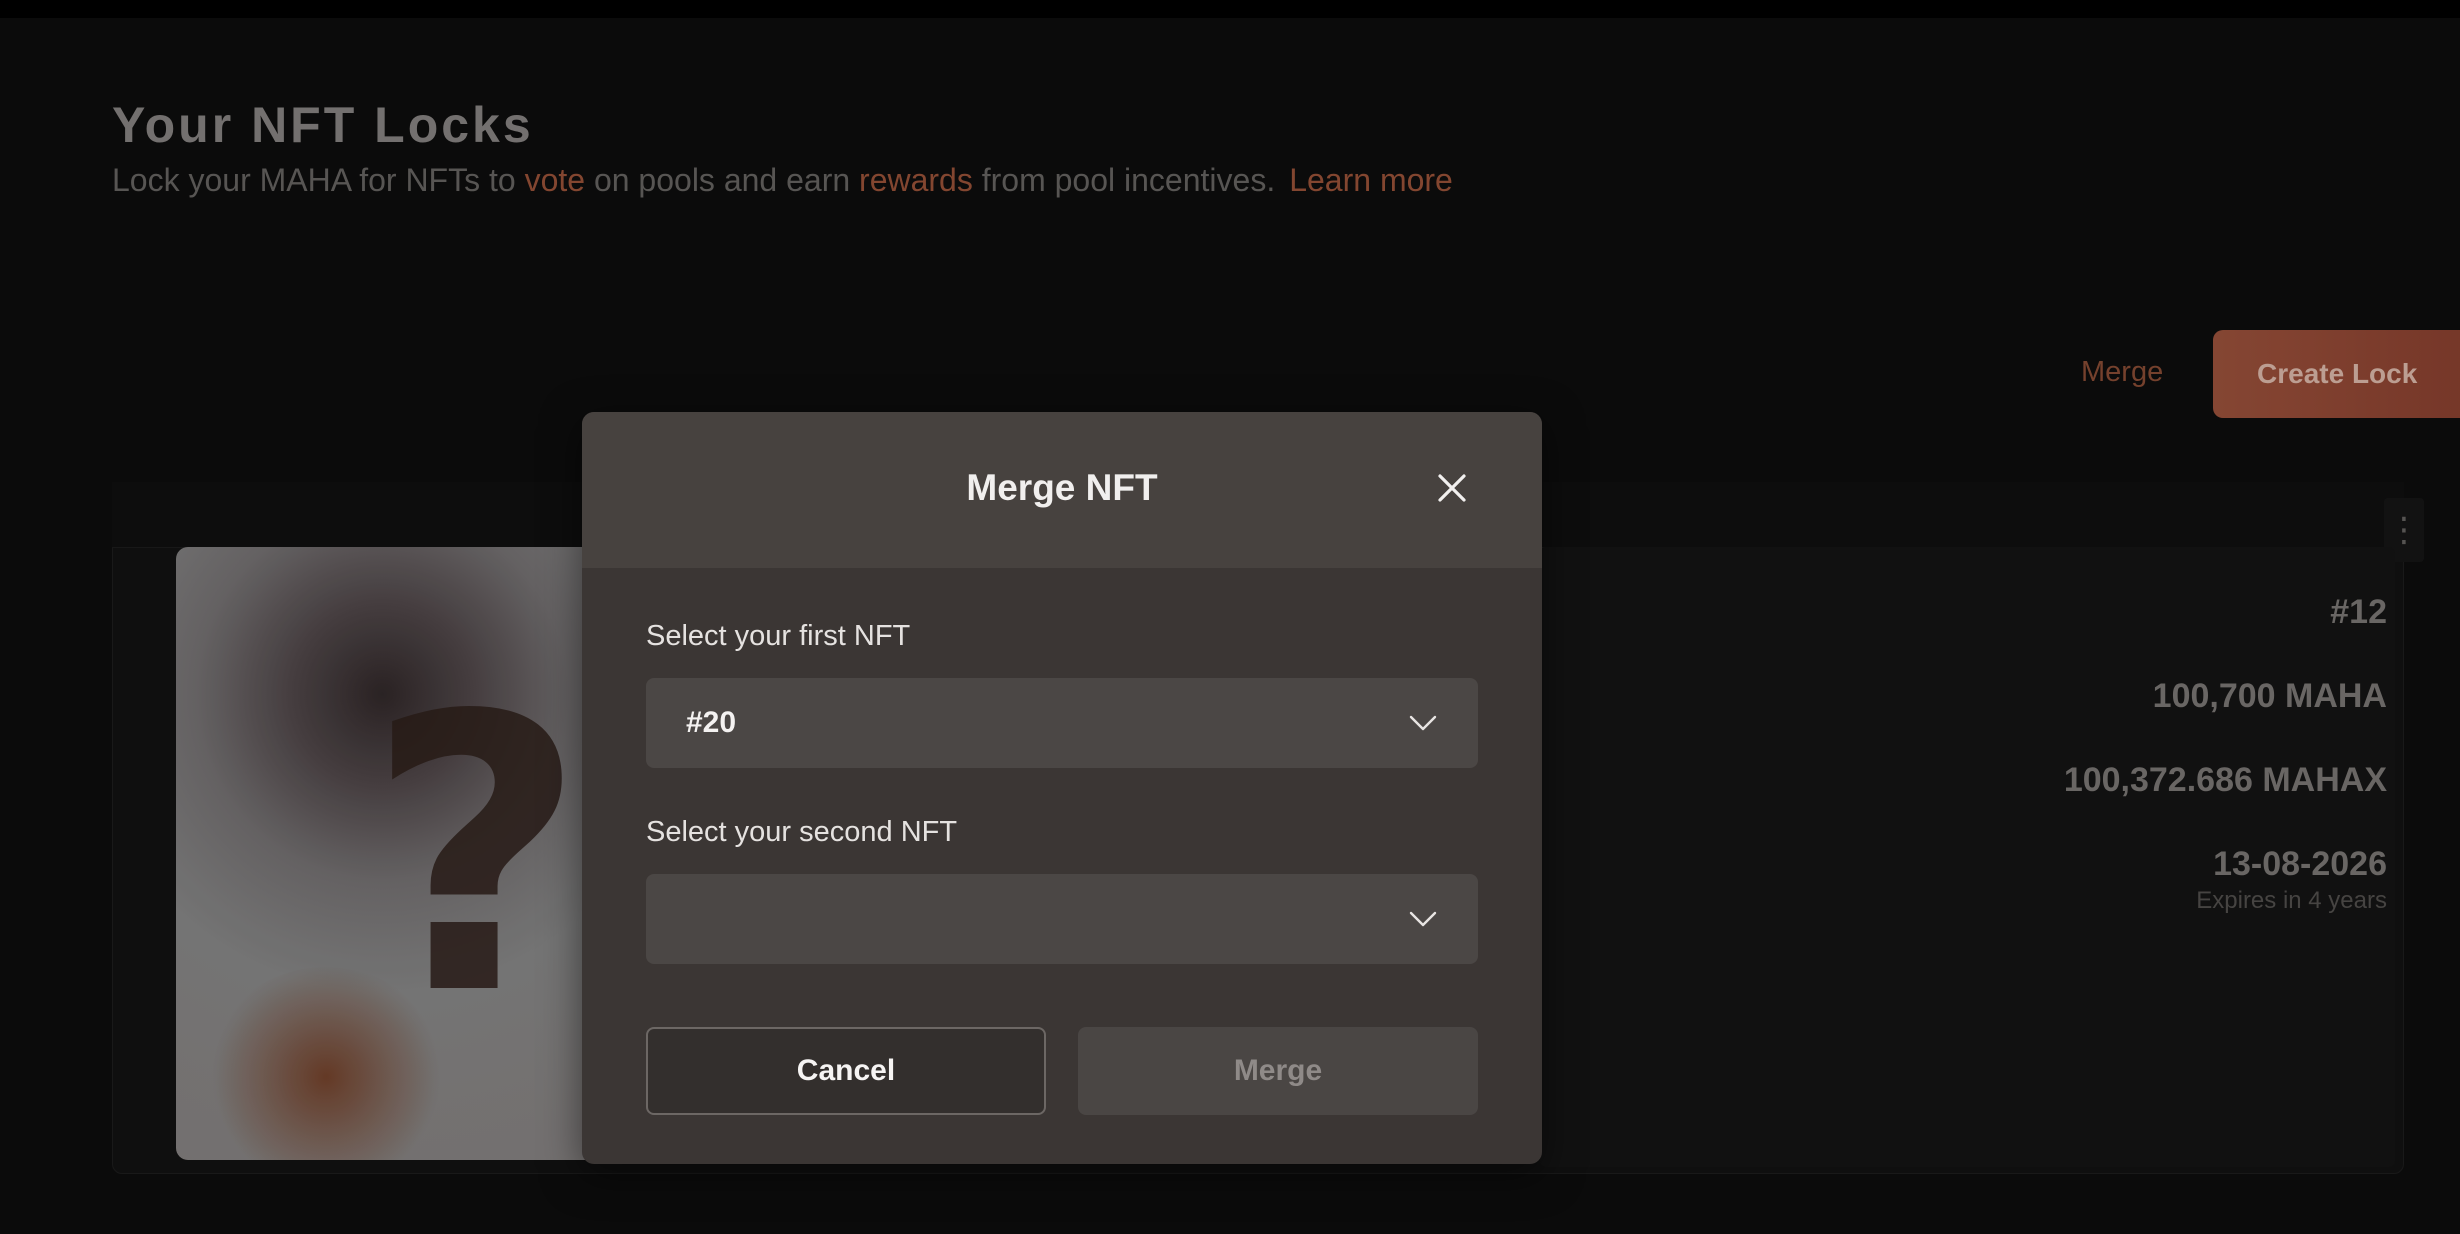  I want to click on close-icon, so click(1452, 488).